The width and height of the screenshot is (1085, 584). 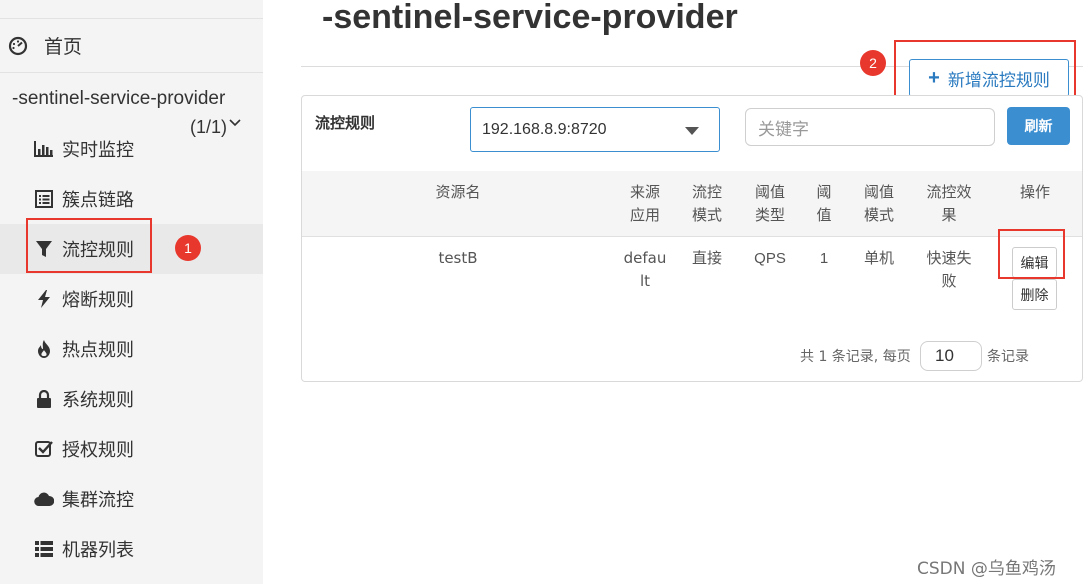 I want to click on caret-down-icon, so click(x=692, y=131).